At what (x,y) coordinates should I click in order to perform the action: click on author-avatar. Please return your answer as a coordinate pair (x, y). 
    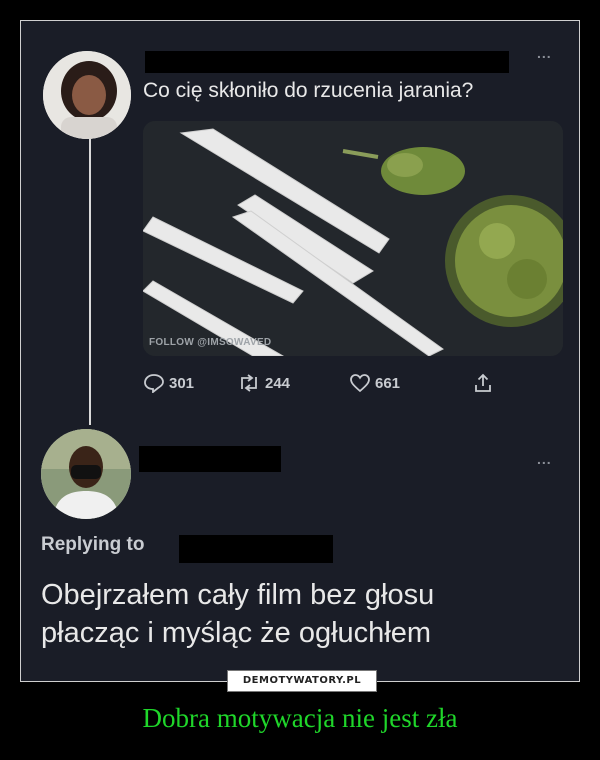
    Looking at the image, I should click on (87, 95).